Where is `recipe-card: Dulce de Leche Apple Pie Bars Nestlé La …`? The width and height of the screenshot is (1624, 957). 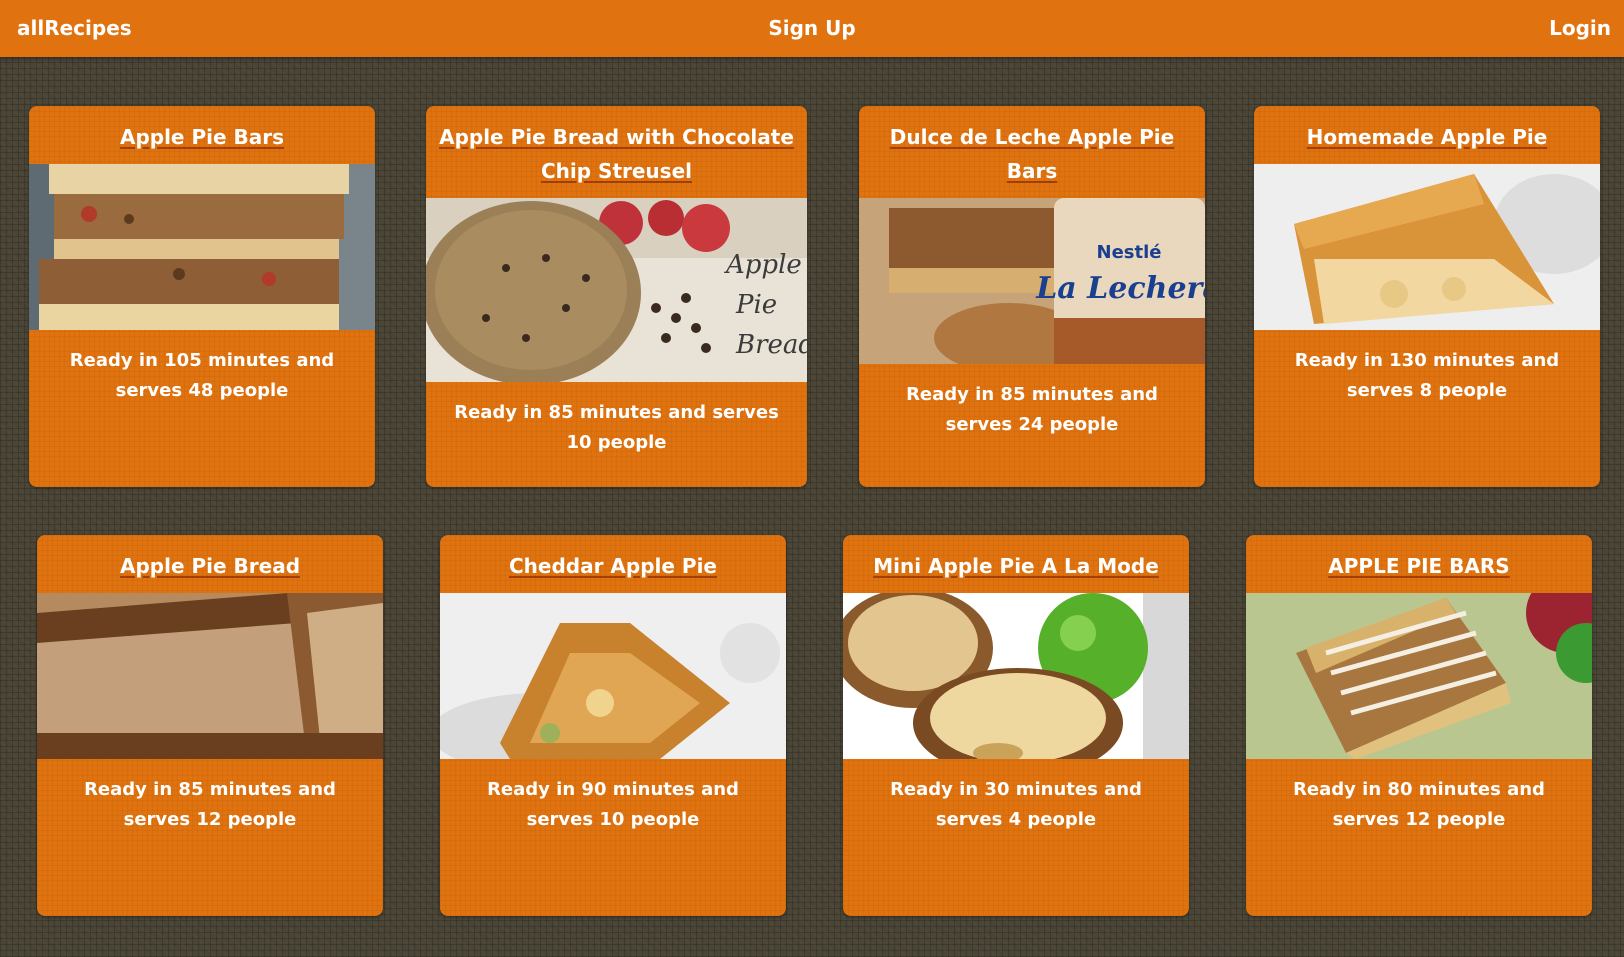
recipe-card: Dulce de Leche Apple Pie Bars Nestlé La … is located at coordinates (1032, 296).